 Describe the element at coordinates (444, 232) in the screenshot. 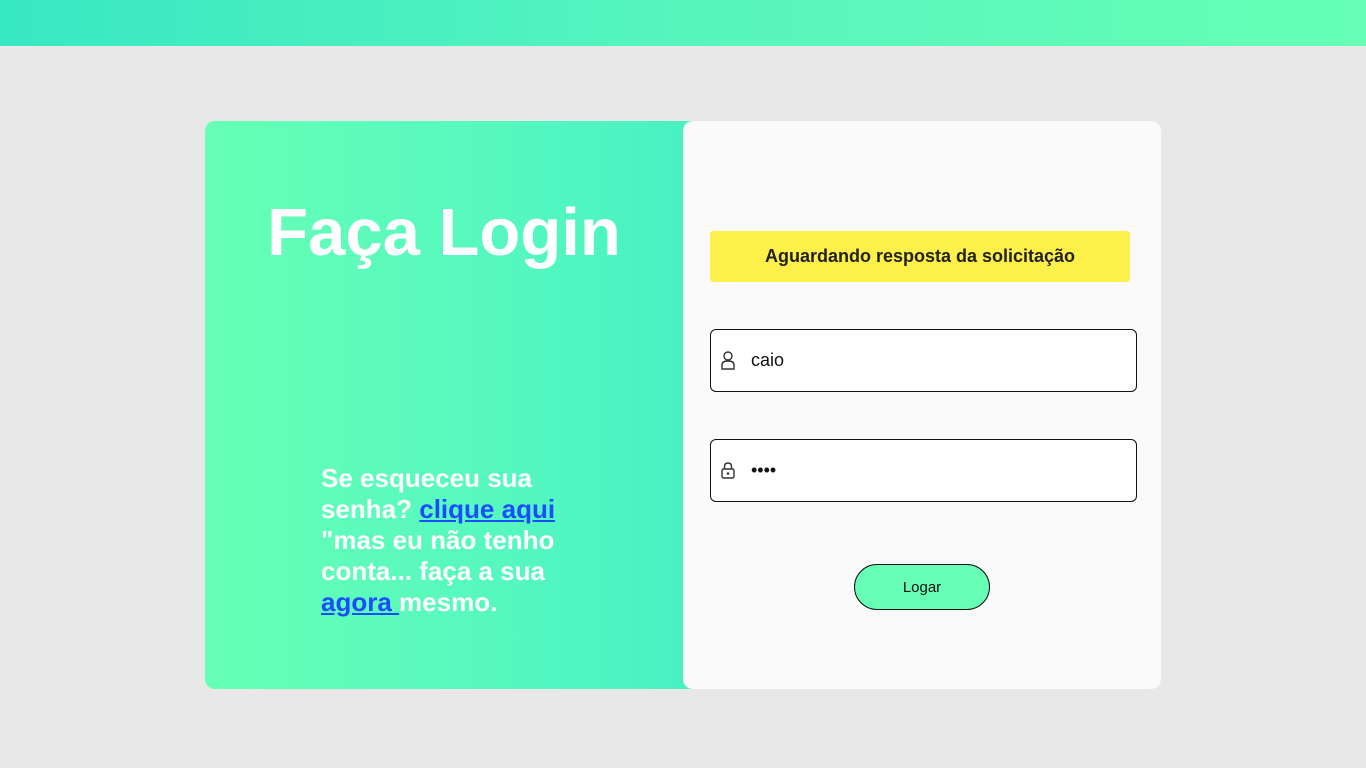

I see `page-title: Faça Login` at that location.